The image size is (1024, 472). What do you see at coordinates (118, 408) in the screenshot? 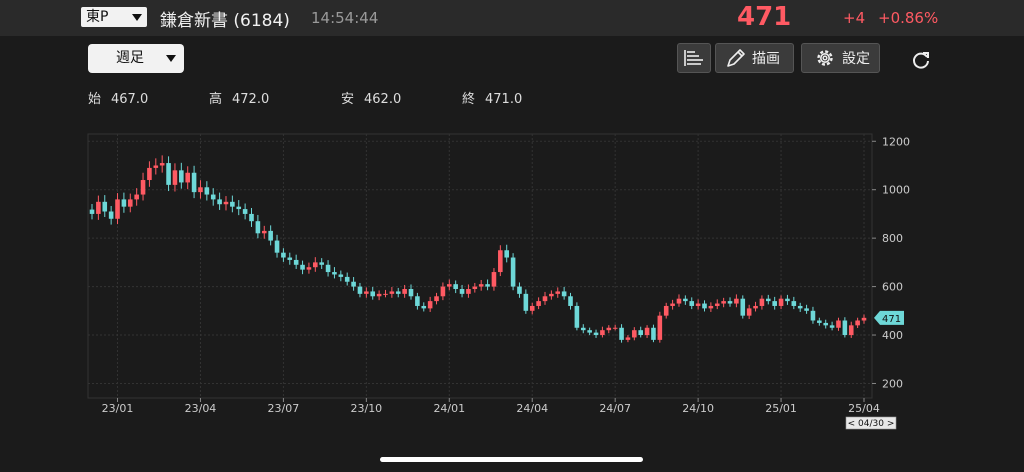
I see `x-tick-label: 23/01` at bounding box center [118, 408].